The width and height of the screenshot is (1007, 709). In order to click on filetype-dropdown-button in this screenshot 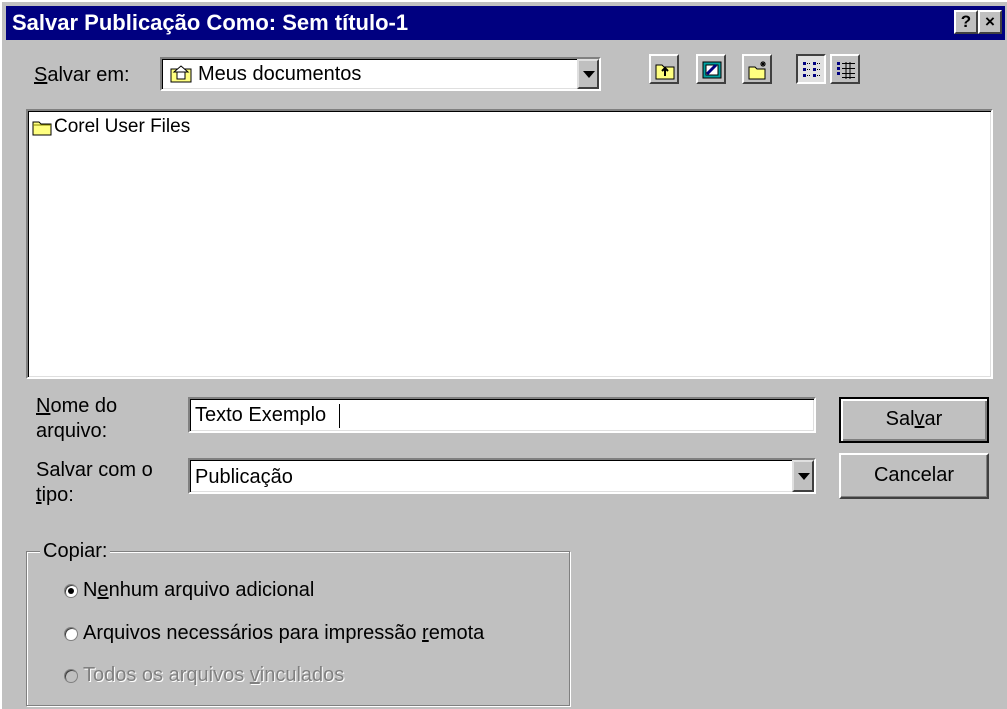, I will do `click(803, 476)`.